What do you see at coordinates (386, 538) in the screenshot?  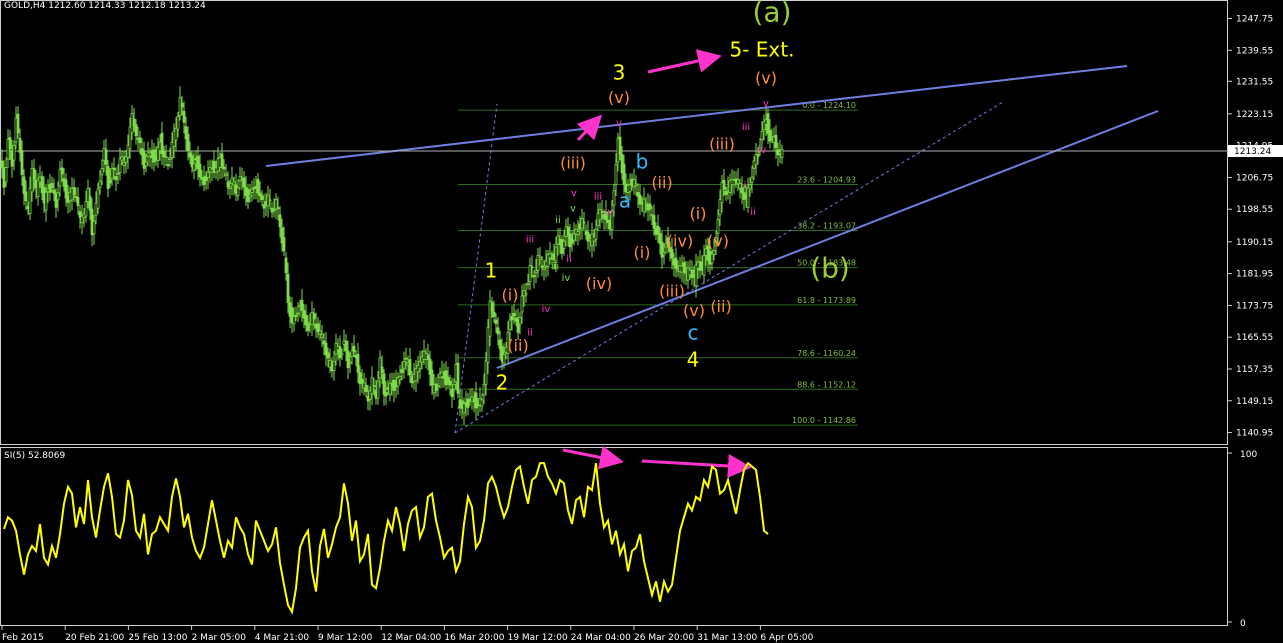 I see `si-indicator-line` at bounding box center [386, 538].